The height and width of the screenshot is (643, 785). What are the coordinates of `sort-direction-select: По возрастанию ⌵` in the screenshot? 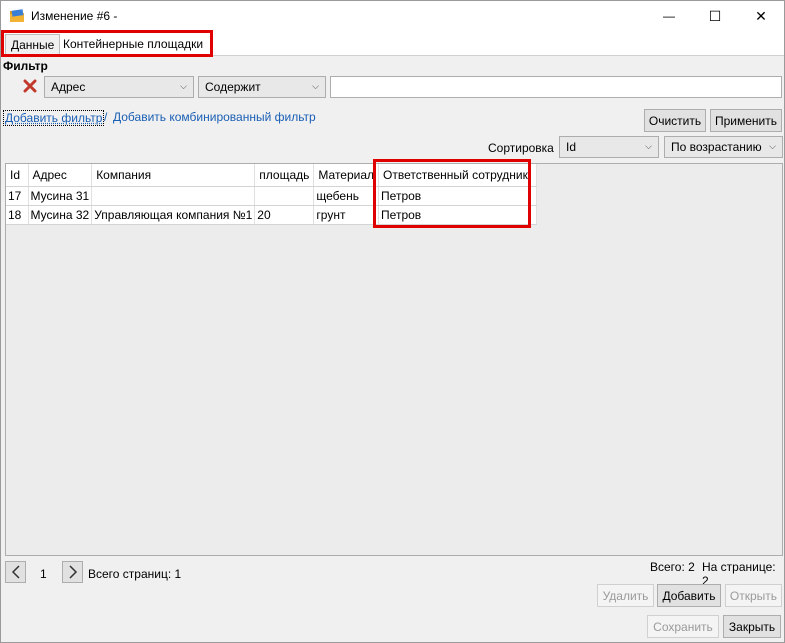 It's located at (723, 147).